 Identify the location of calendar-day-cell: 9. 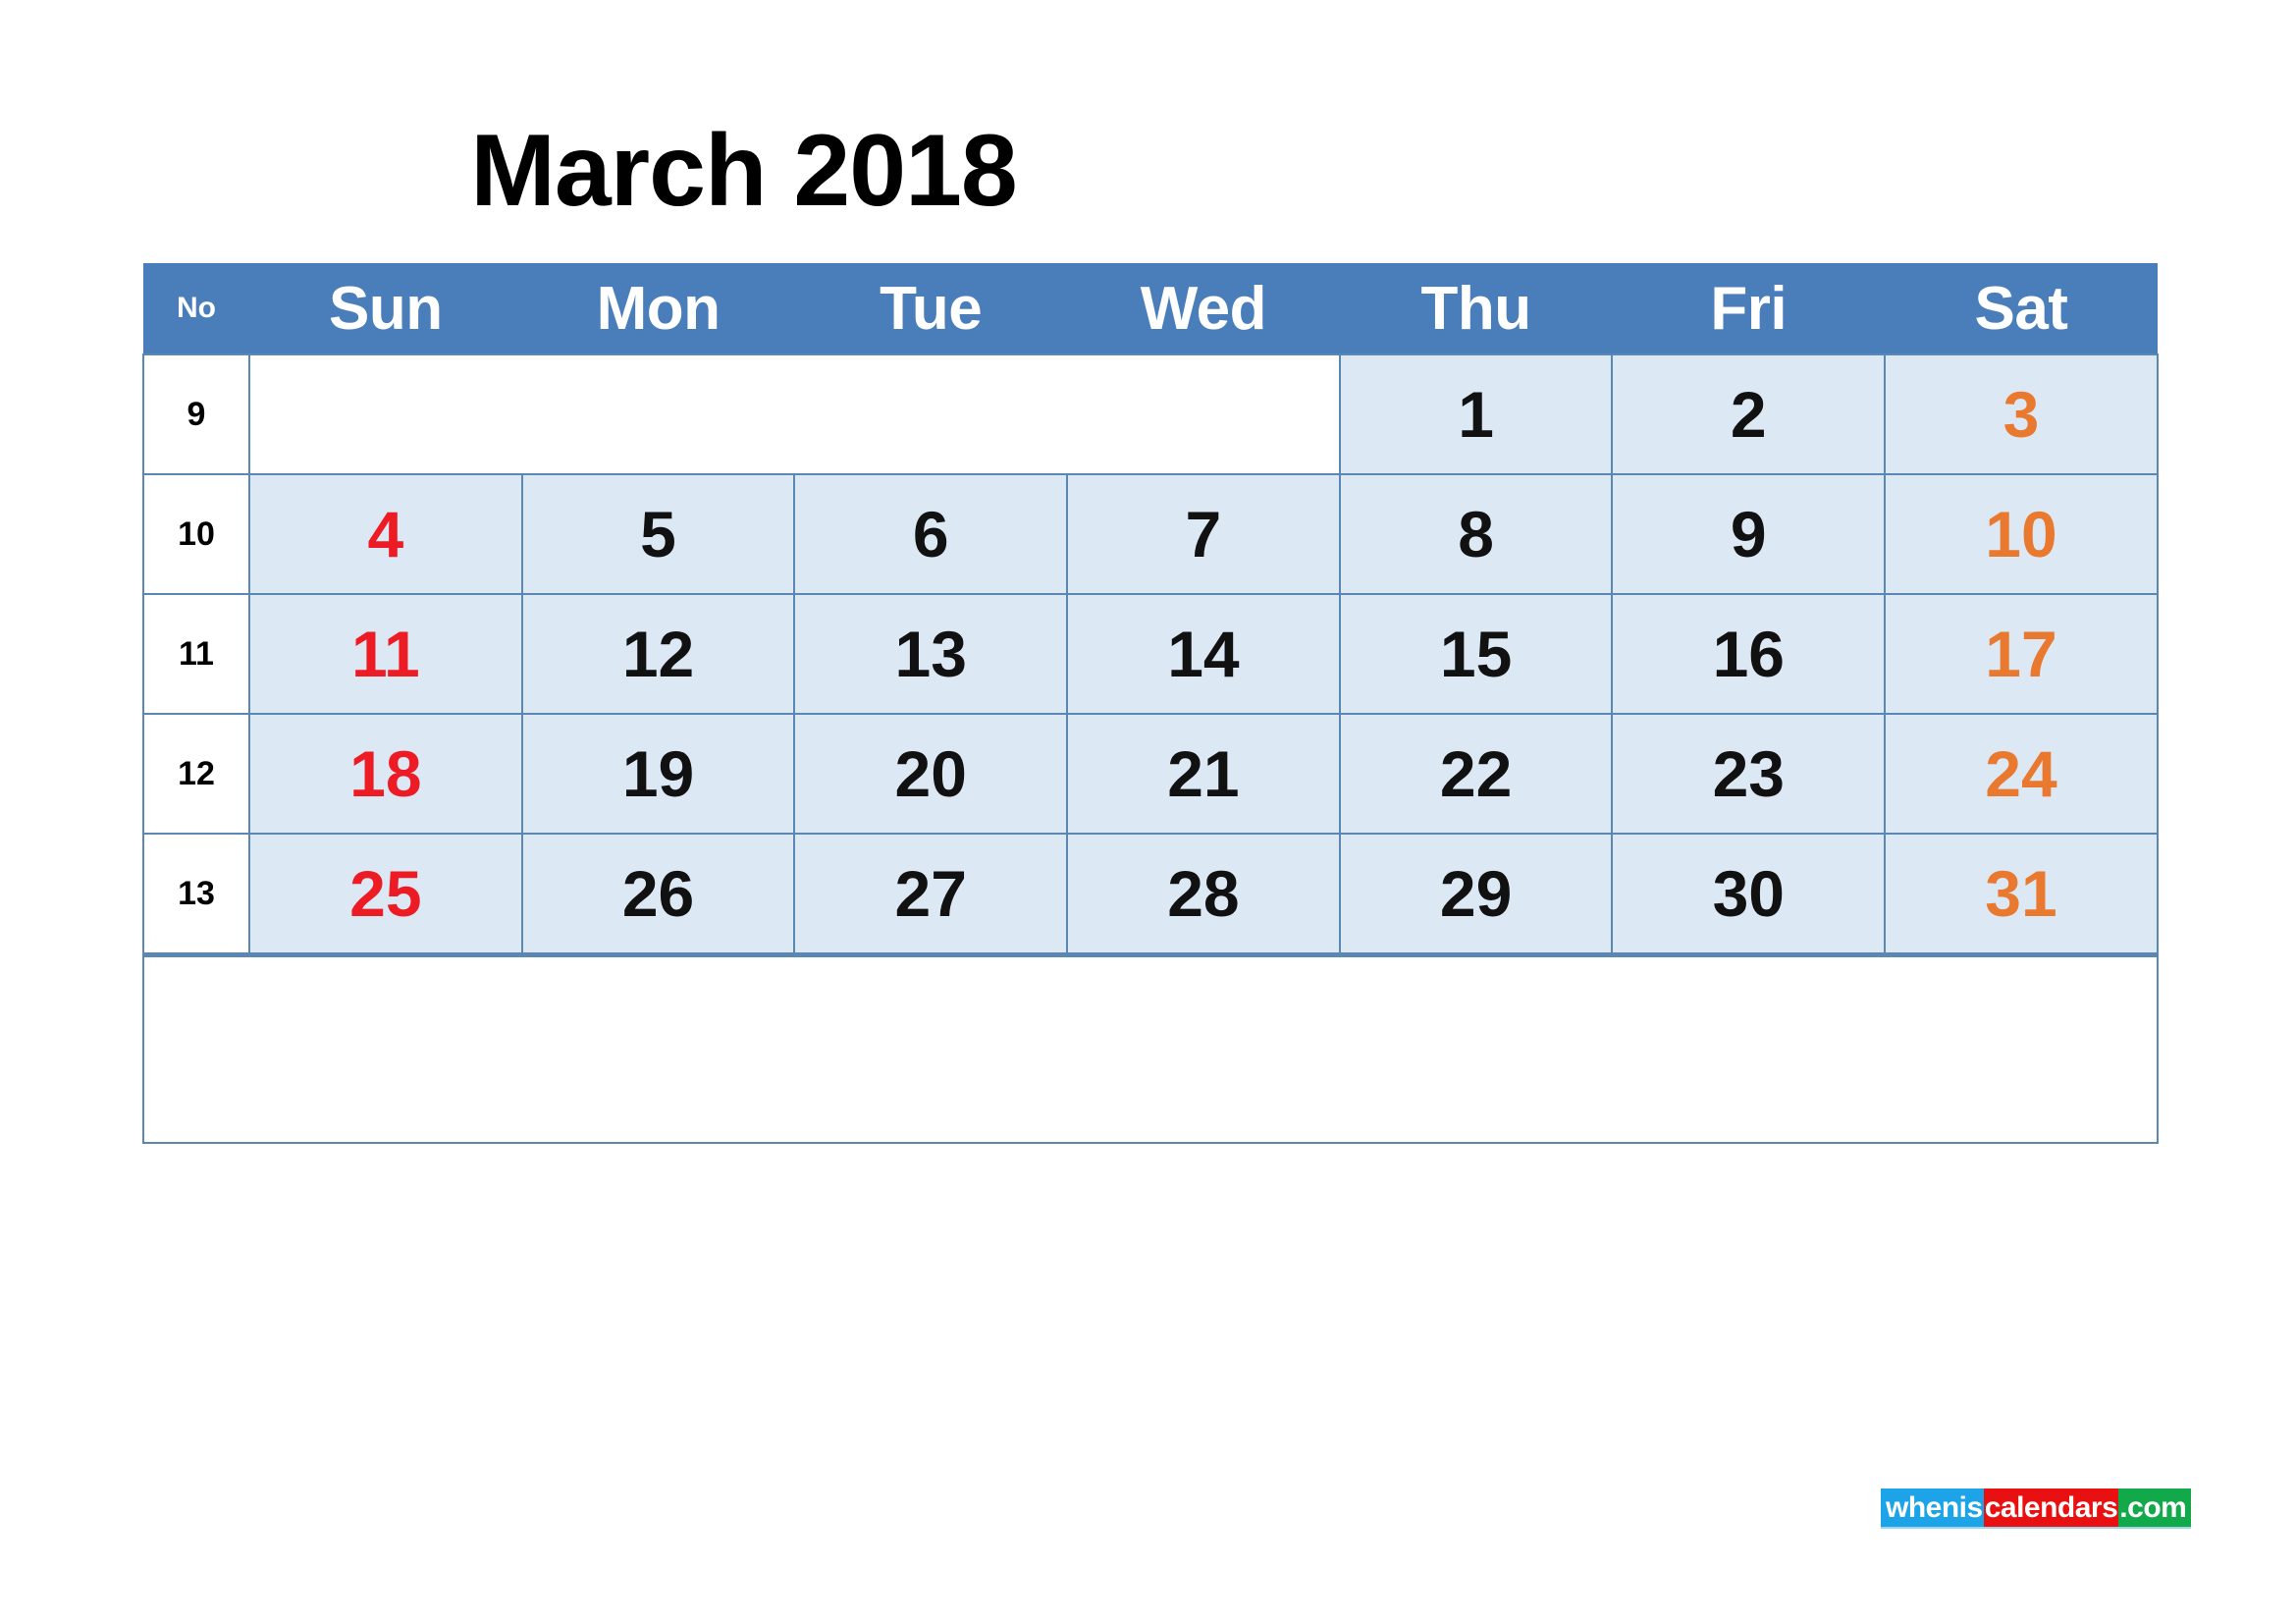
(1749, 534).